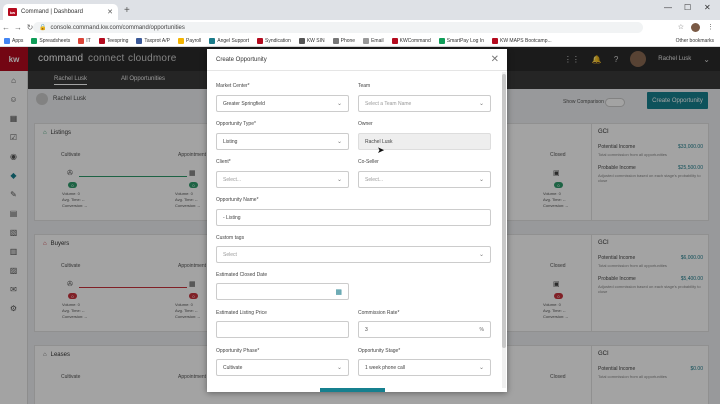  I want to click on bookmark-item: Email, so click(373, 40).